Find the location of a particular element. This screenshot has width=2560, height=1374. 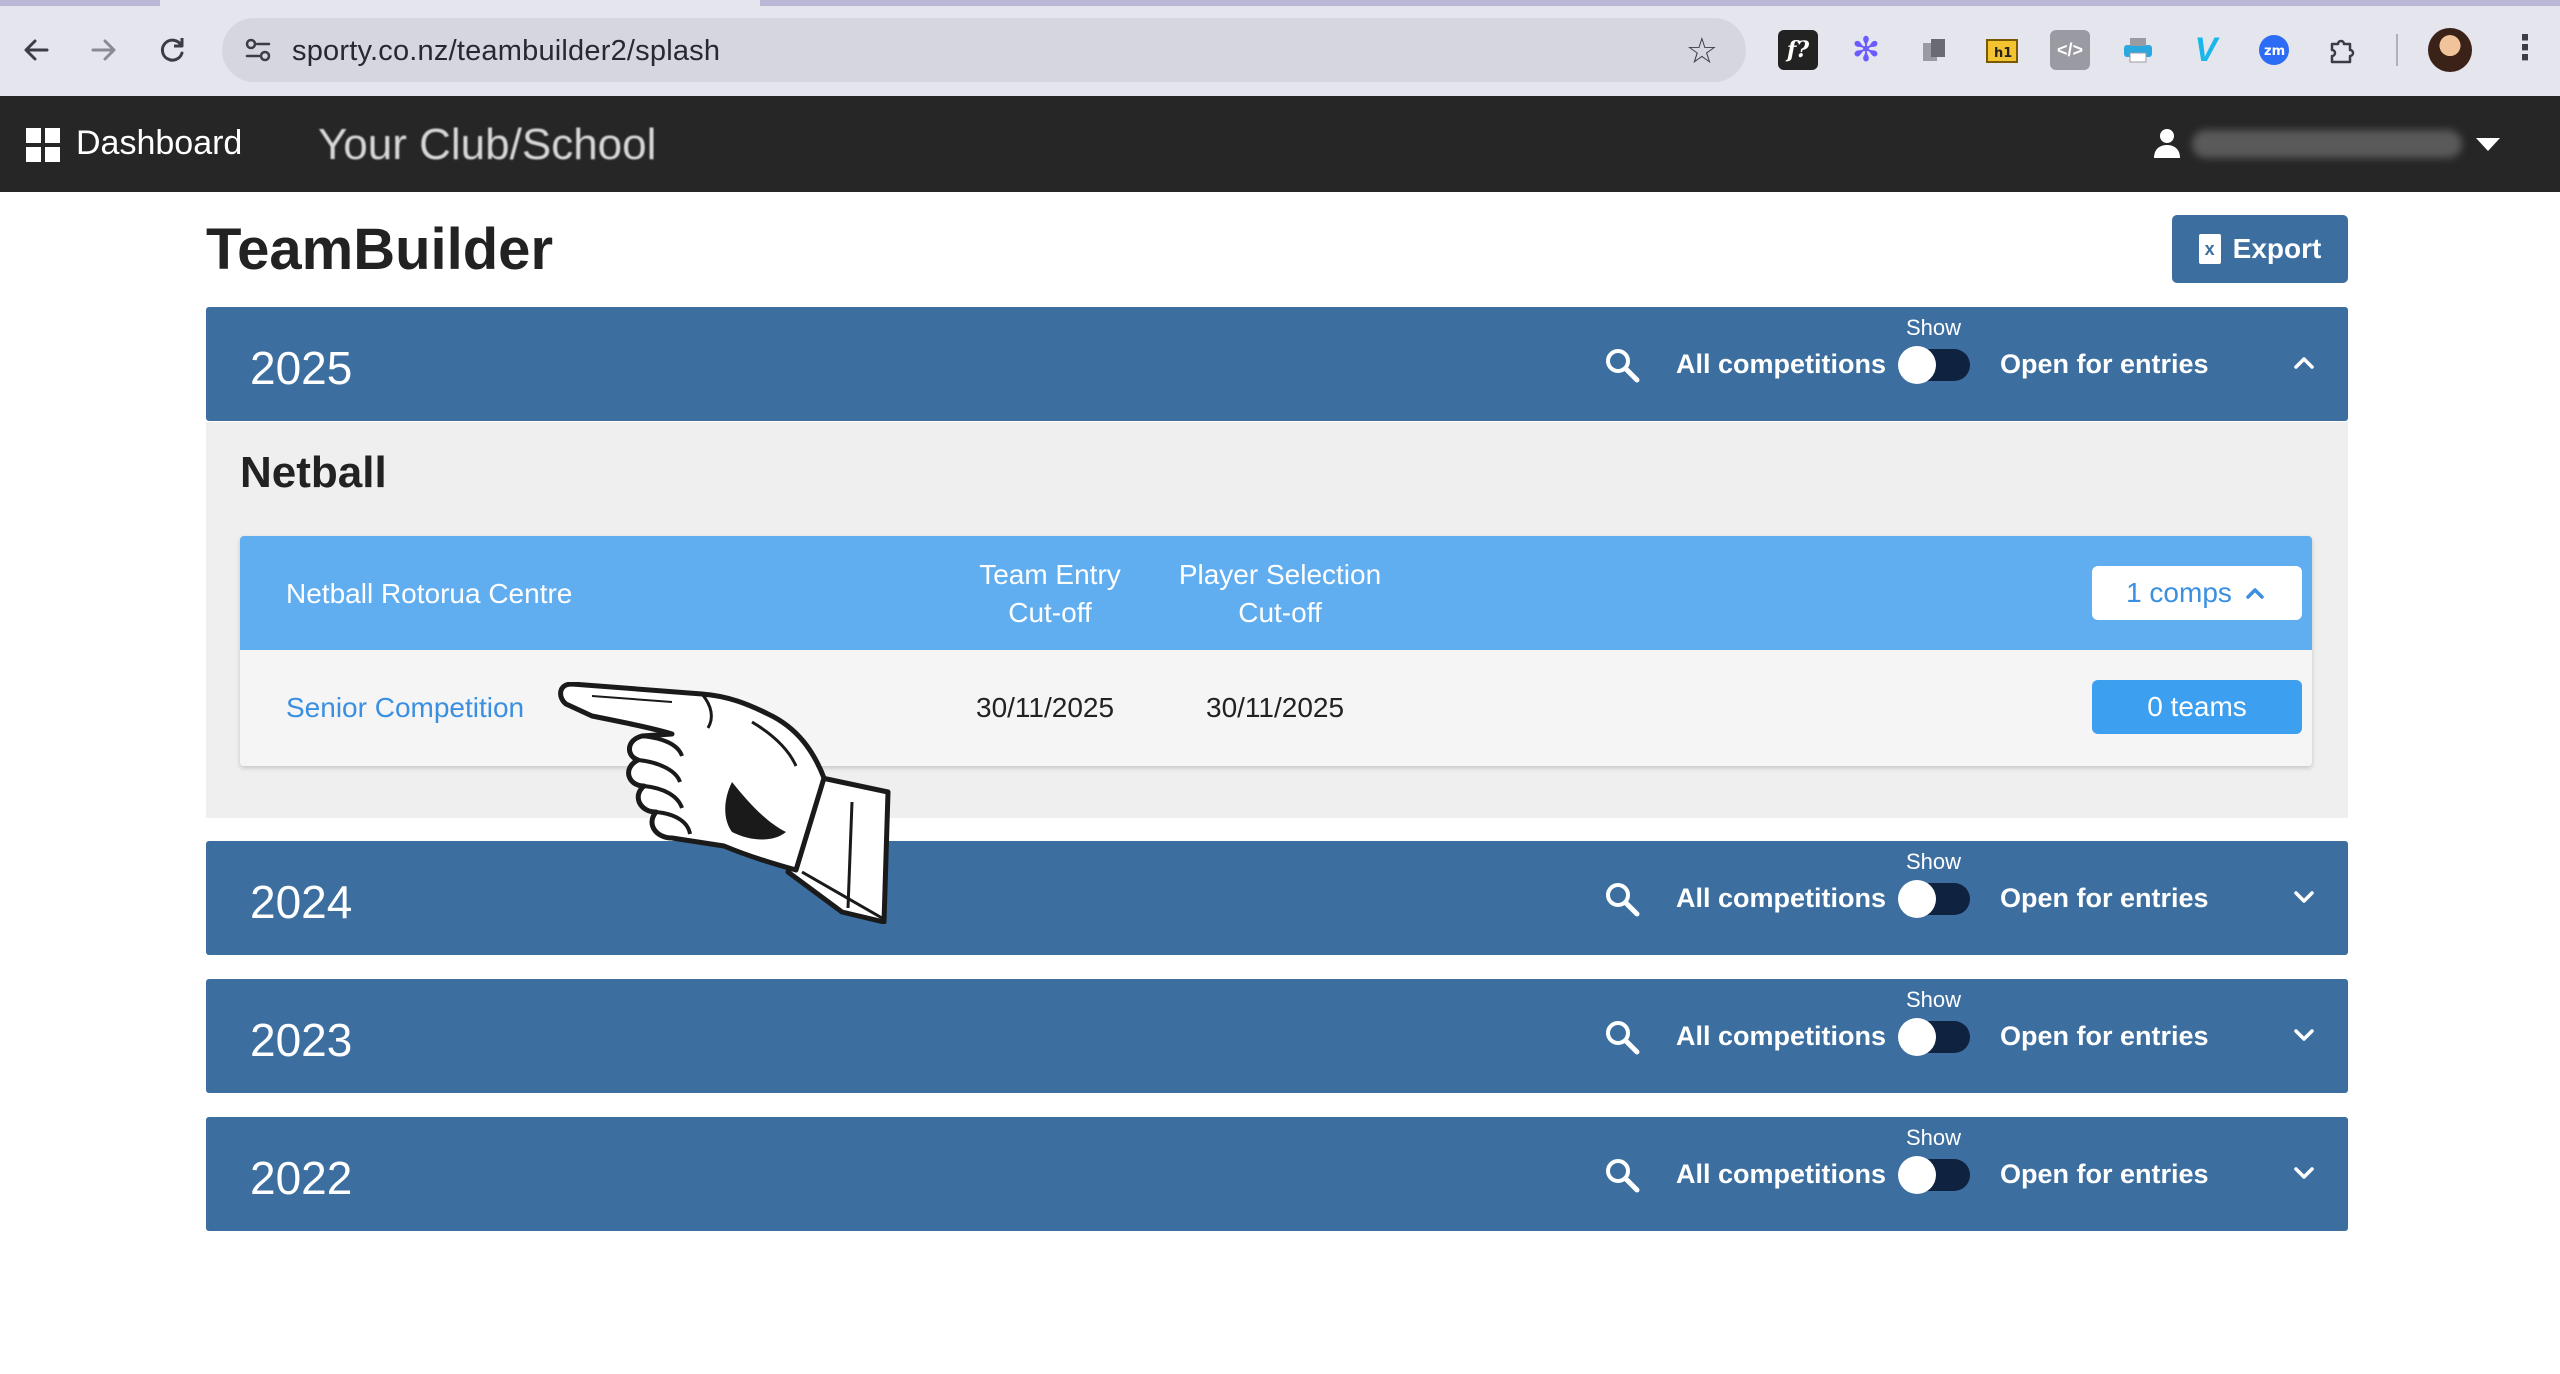

url-text: sporty.co.nz/teambuilder2/splash is located at coordinates (506, 51).